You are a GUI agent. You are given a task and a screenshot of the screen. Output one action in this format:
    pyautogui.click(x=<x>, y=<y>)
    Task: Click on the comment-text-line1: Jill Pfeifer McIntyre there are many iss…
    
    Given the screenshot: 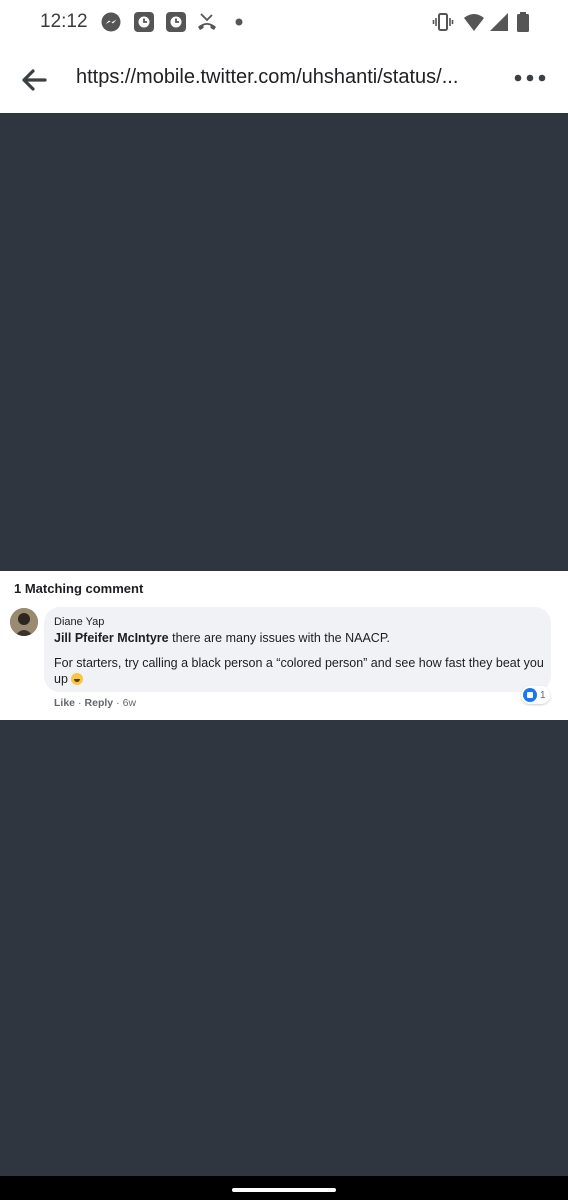 What is the action you would take?
    pyautogui.click(x=222, y=638)
    